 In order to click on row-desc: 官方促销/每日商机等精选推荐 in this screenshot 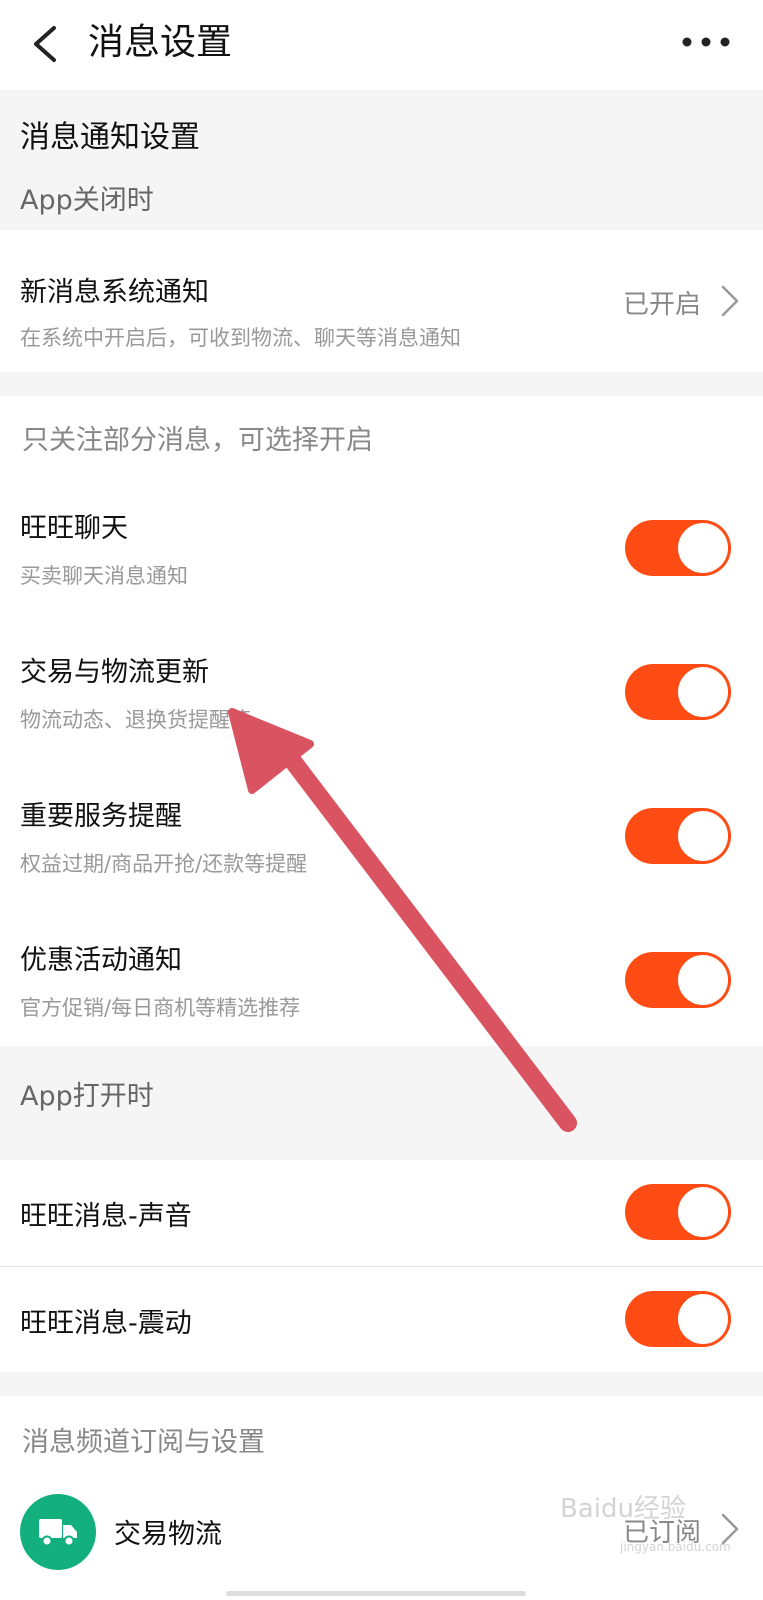, I will do `click(160, 1008)`.